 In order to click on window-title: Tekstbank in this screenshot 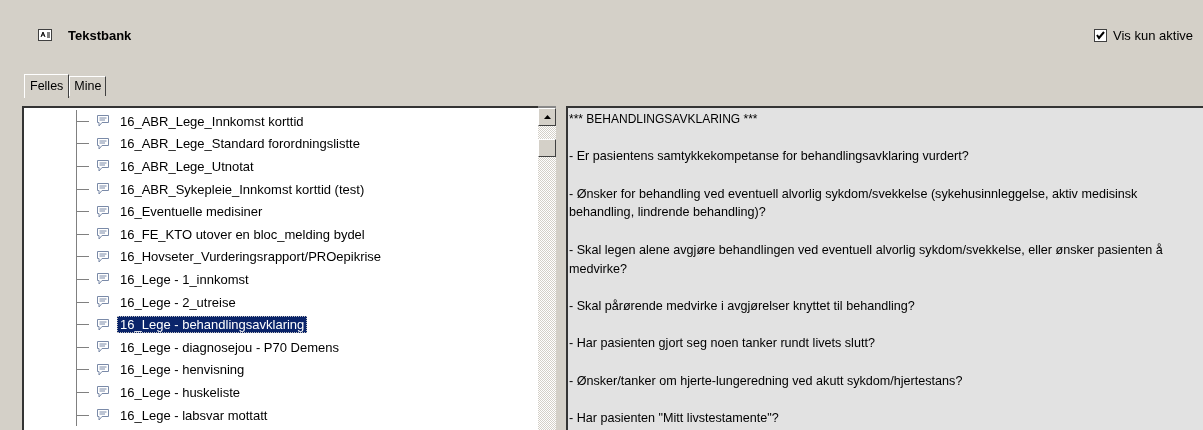, I will do `click(100, 35)`.